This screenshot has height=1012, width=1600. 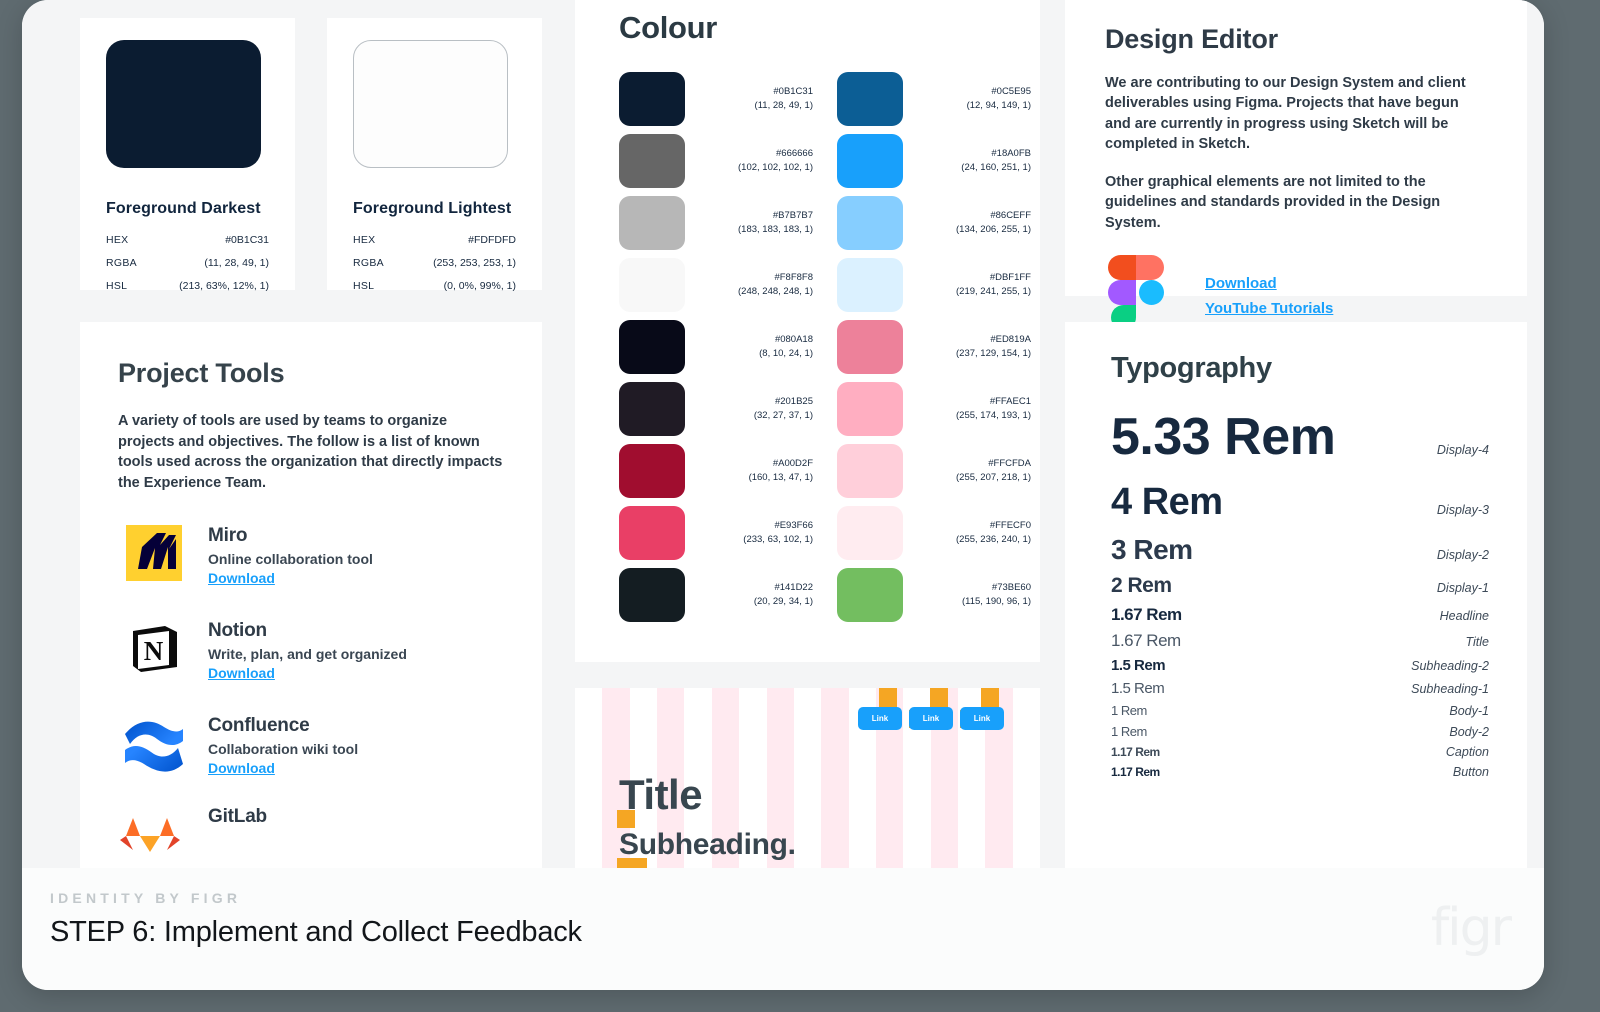 What do you see at coordinates (1470, 772) in the screenshot?
I see `typography-label: Button` at bounding box center [1470, 772].